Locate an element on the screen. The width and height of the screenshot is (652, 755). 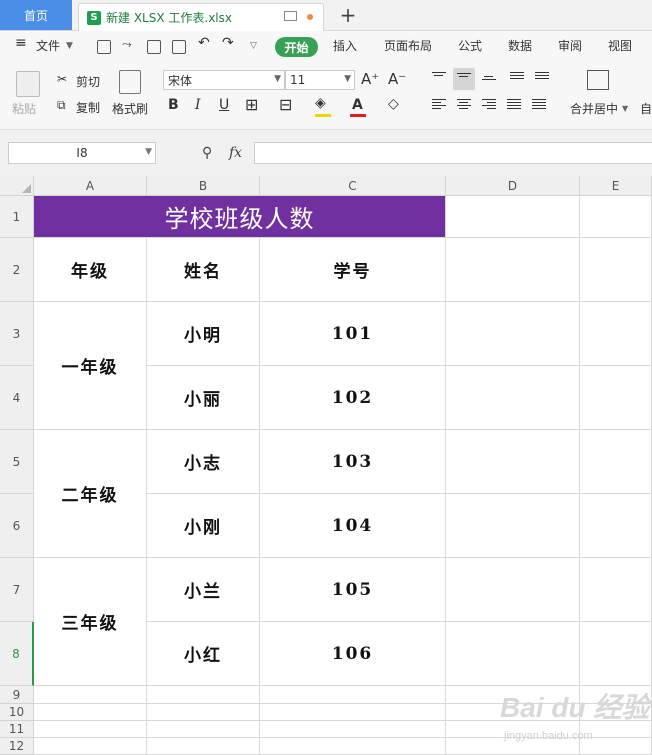
row-header-5: 5 is located at coordinates (17, 462).